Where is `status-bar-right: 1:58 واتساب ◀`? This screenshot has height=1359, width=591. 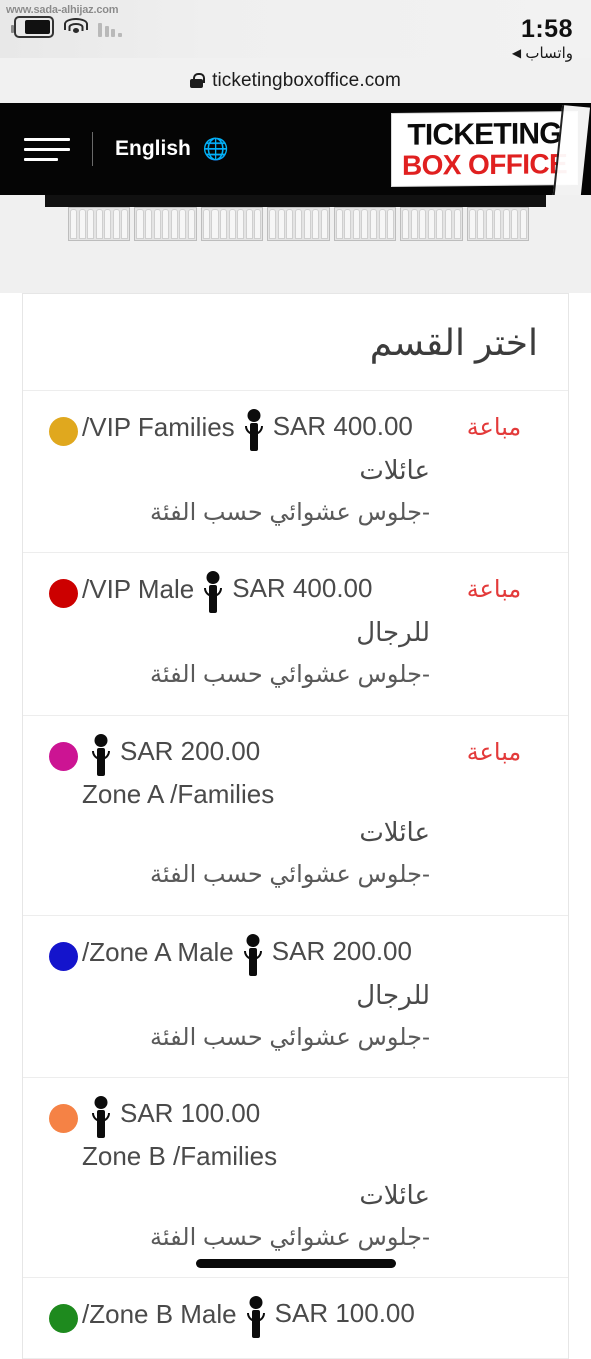 status-bar-right: 1:58 واتساب ◀ is located at coordinates (540, 39).